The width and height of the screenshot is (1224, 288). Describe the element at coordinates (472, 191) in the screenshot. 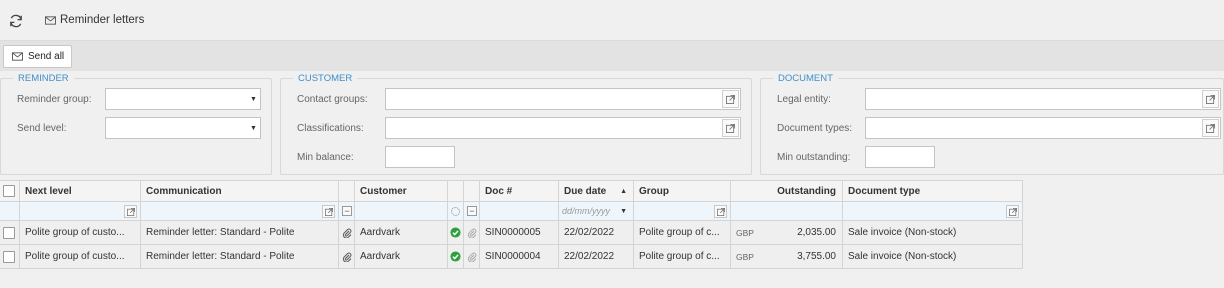

I see `col-doc-attachment` at that location.